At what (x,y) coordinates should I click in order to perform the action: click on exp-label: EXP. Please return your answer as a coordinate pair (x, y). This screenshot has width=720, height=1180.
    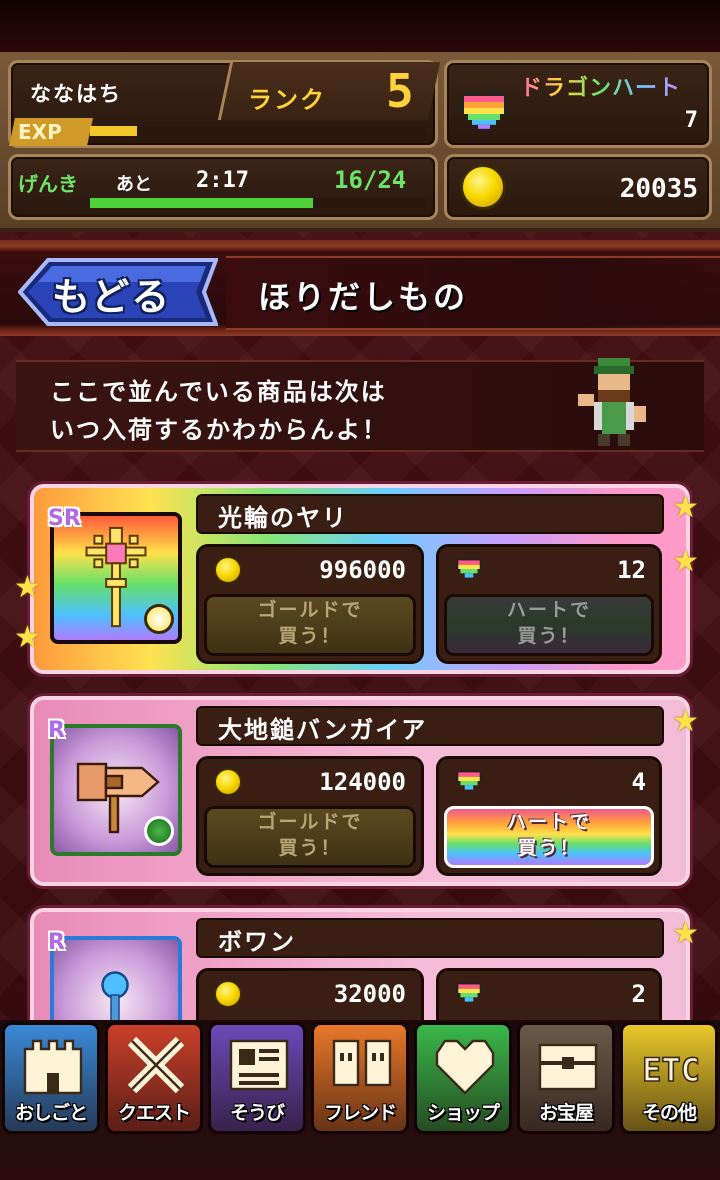
    Looking at the image, I should click on (51, 132).